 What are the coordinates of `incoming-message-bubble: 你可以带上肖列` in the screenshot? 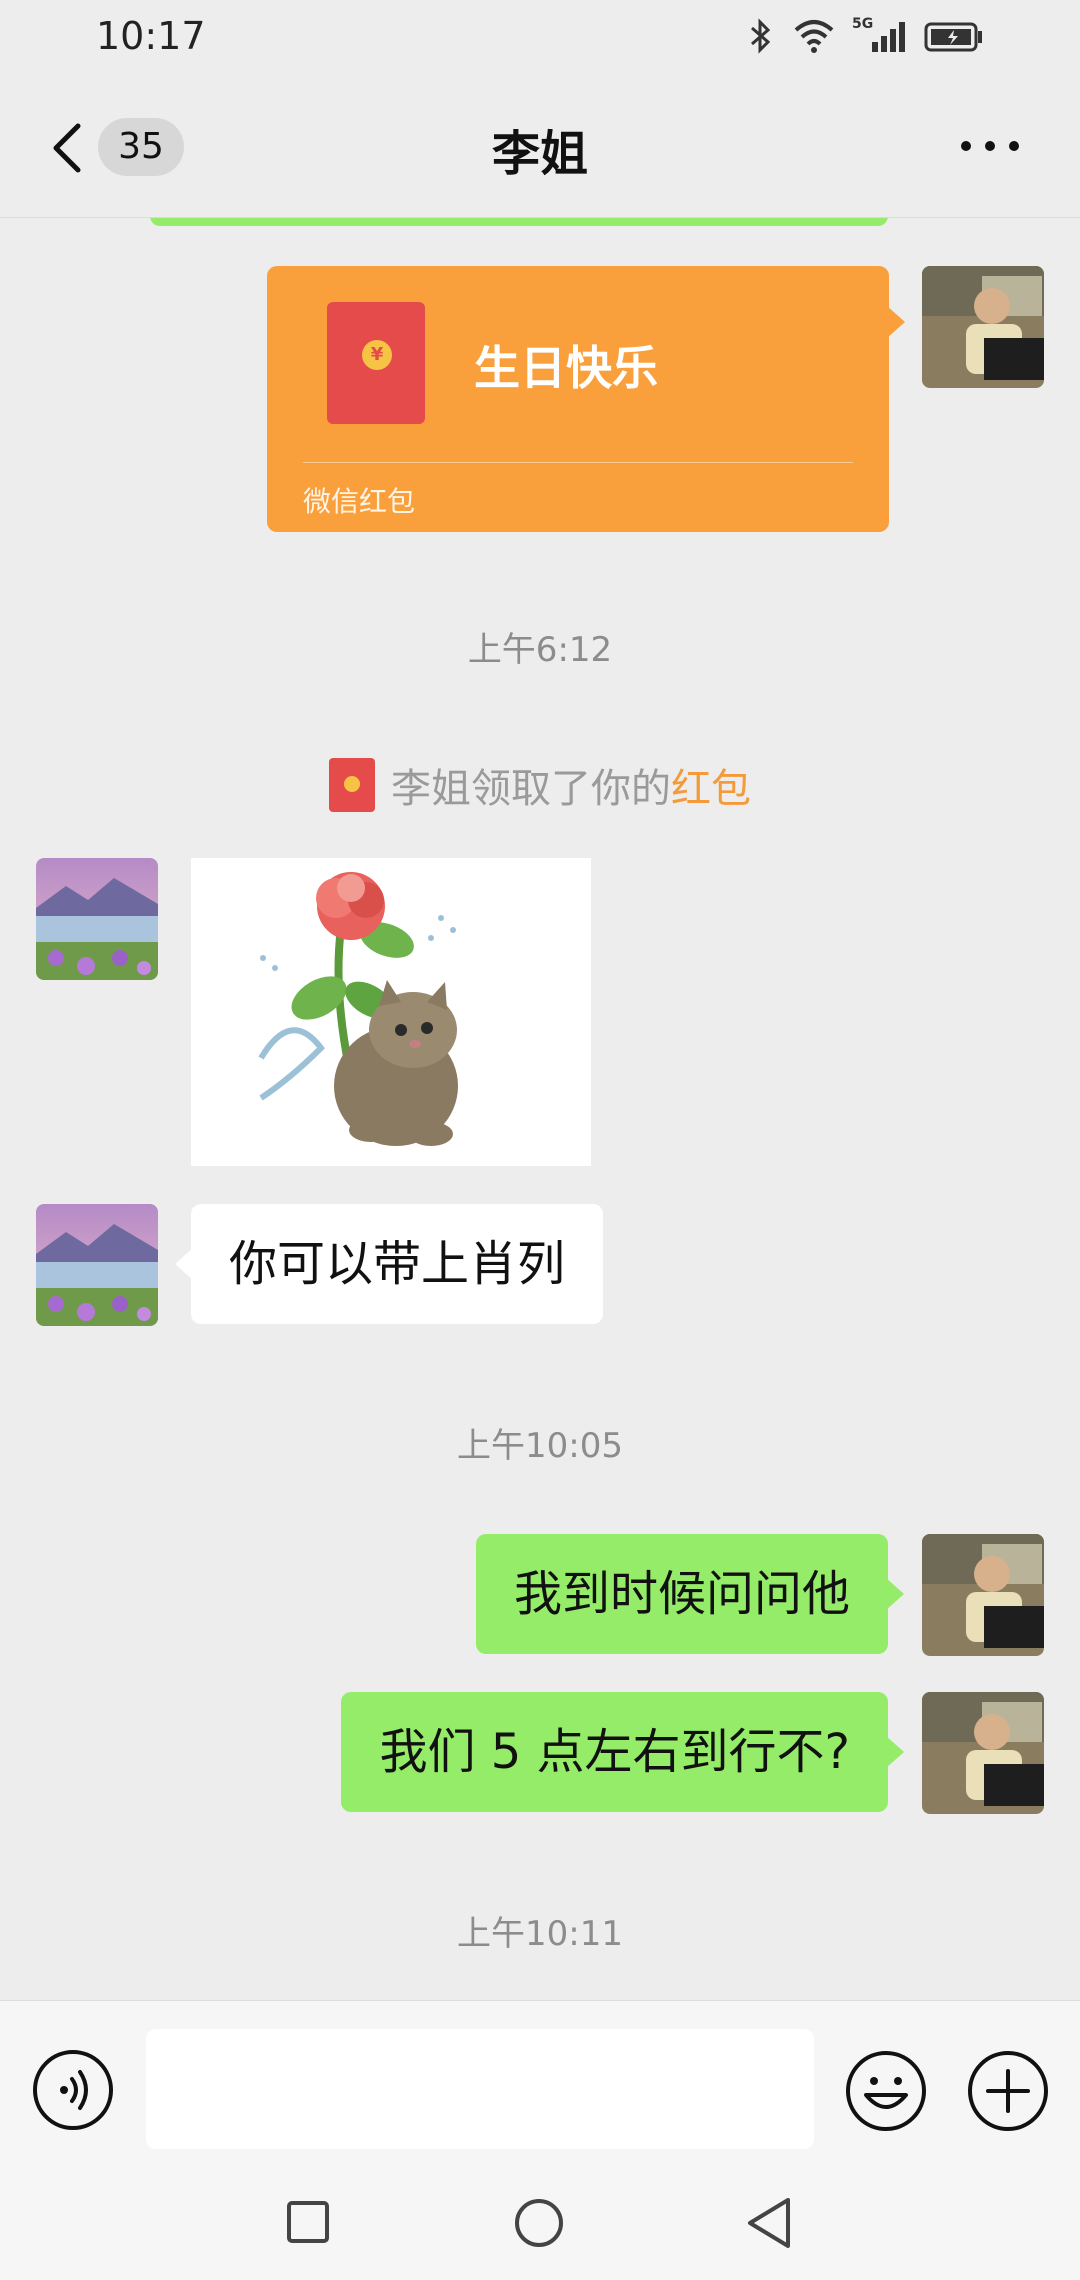 It's located at (389, 1264).